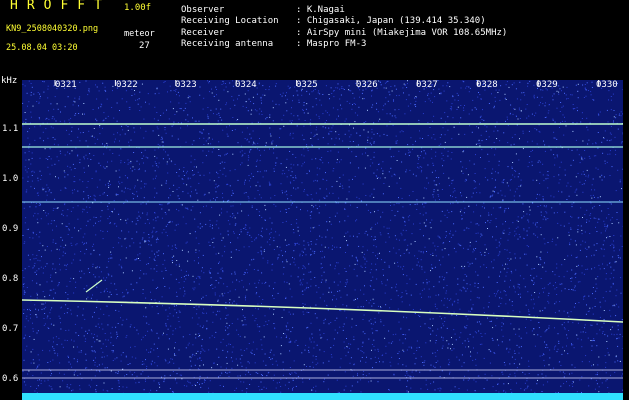 This screenshot has height=400, width=629. What do you see at coordinates (186, 85) in the screenshot?
I see `x-tick-0323: 0323` at bounding box center [186, 85].